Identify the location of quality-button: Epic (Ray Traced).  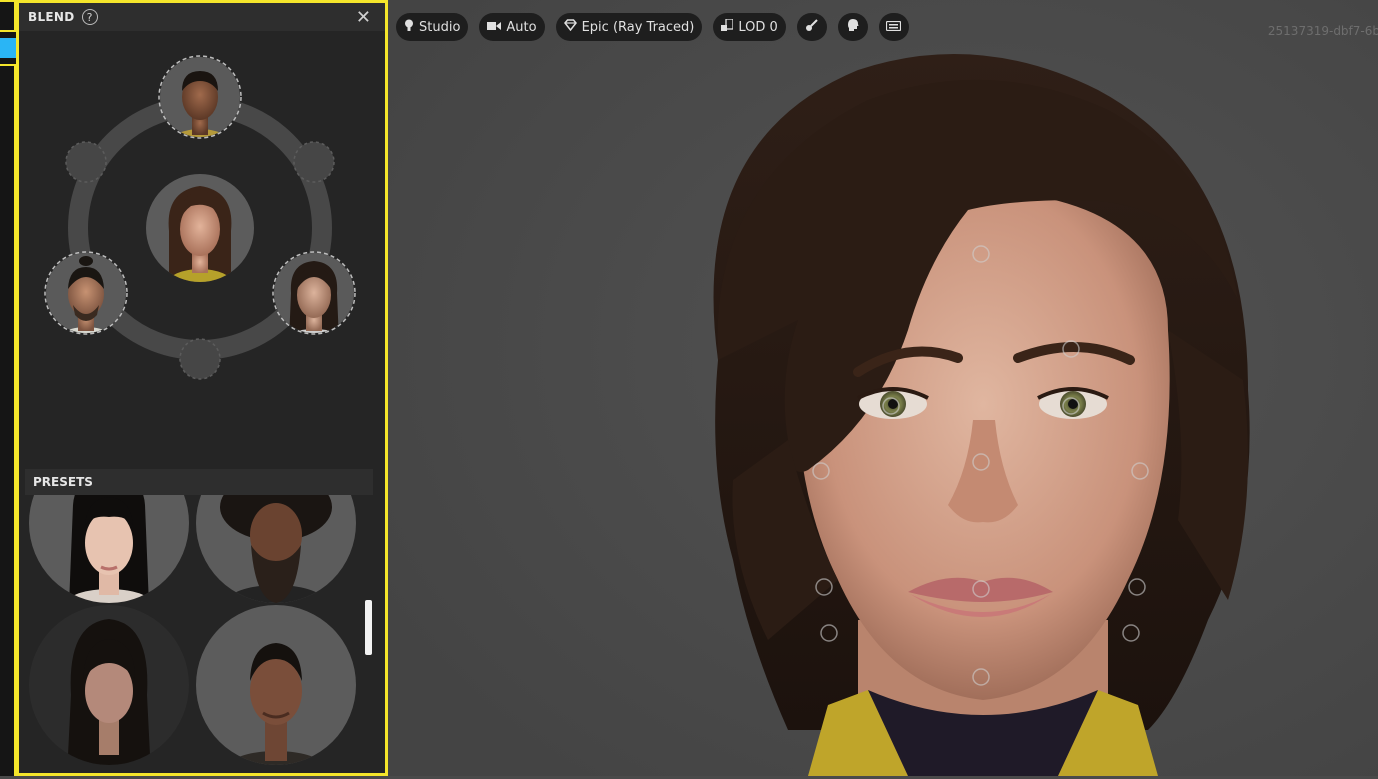
(629, 27).